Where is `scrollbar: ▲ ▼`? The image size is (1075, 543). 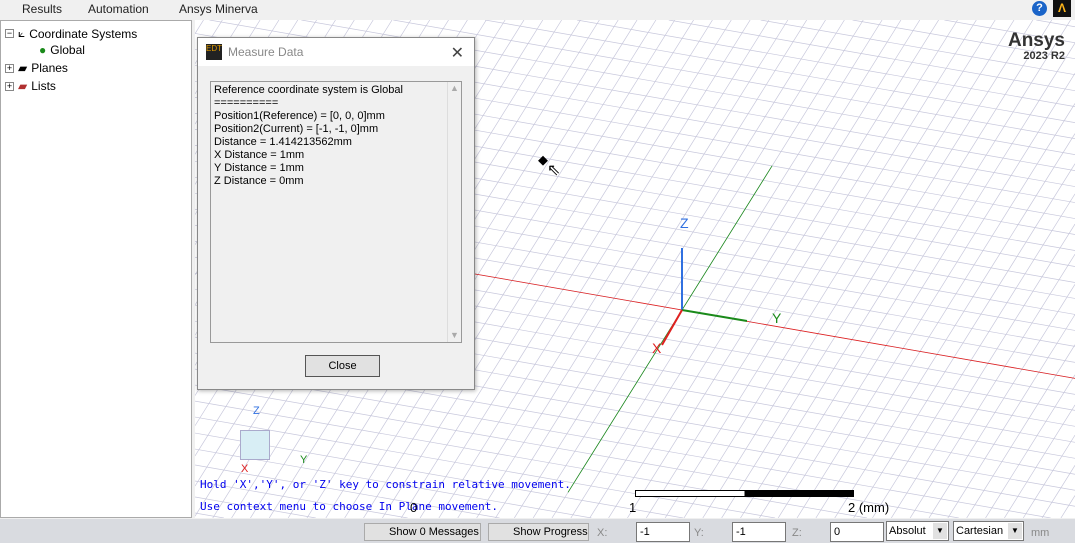
scrollbar: ▲ ▼ is located at coordinates (454, 212).